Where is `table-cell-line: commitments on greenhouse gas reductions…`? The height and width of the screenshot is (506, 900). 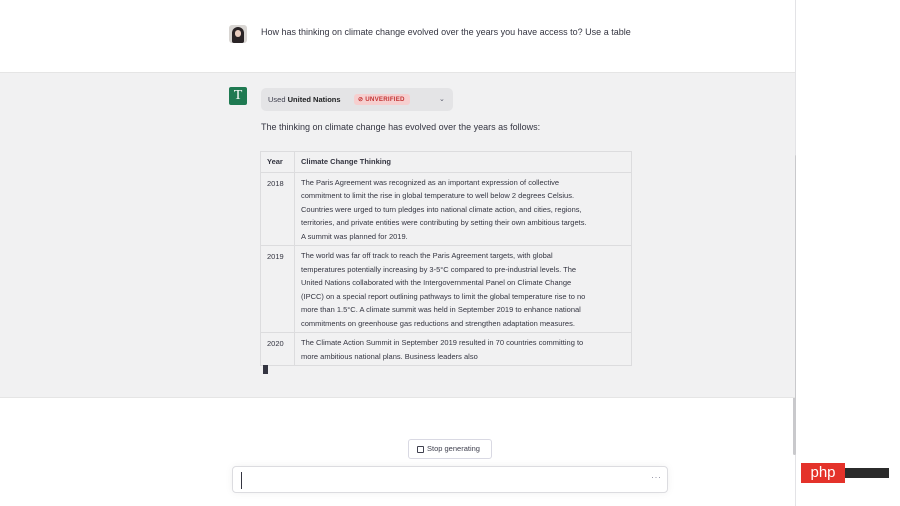 table-cell-line: commitments on greenhouse gas reductions… is located at coordinates (438, 323).